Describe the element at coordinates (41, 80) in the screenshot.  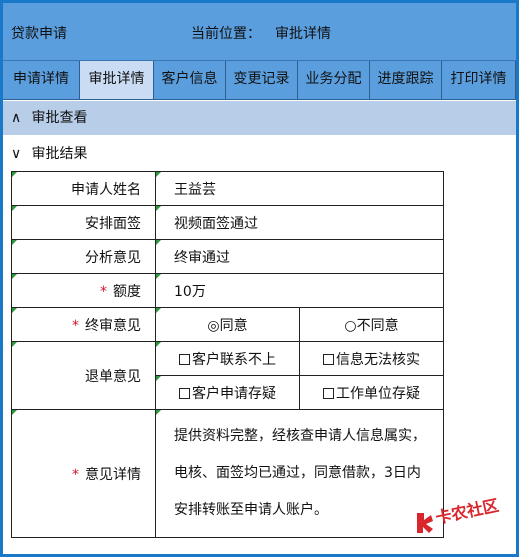
I see `tab-application-details: 申请详情` at that location.